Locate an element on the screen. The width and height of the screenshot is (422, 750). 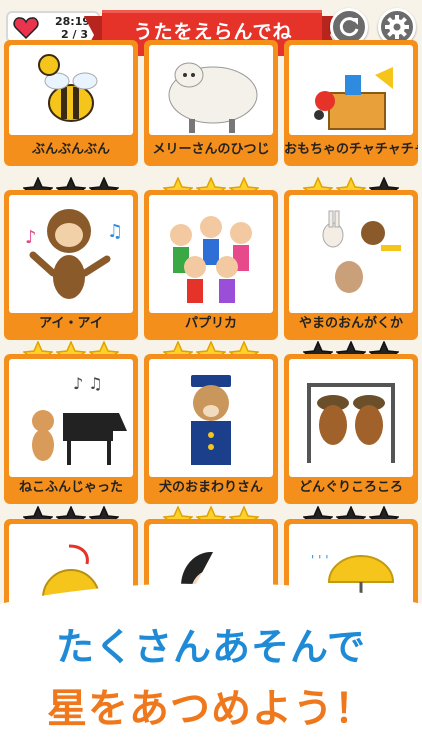
cat-piano-illustration: ♪ ♫ is located at coordinates (79, 419).